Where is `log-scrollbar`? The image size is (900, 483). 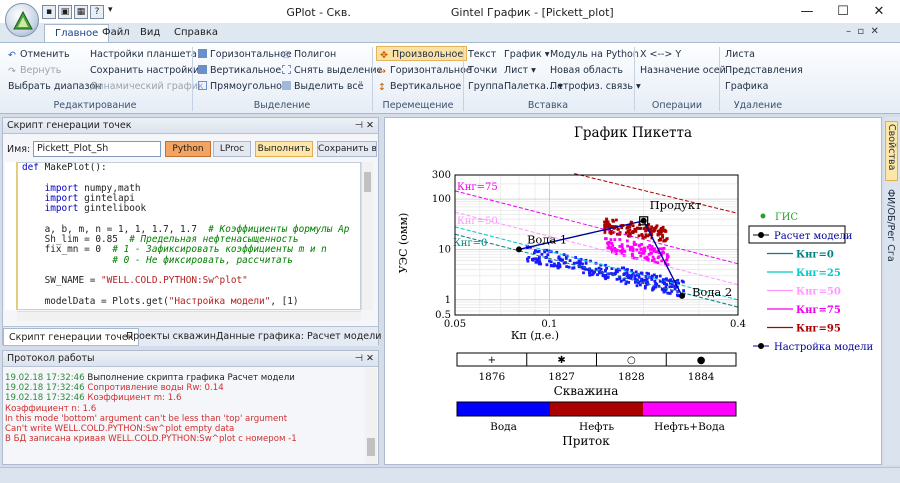
log-scrollbar is located at coordinates (371, 416).